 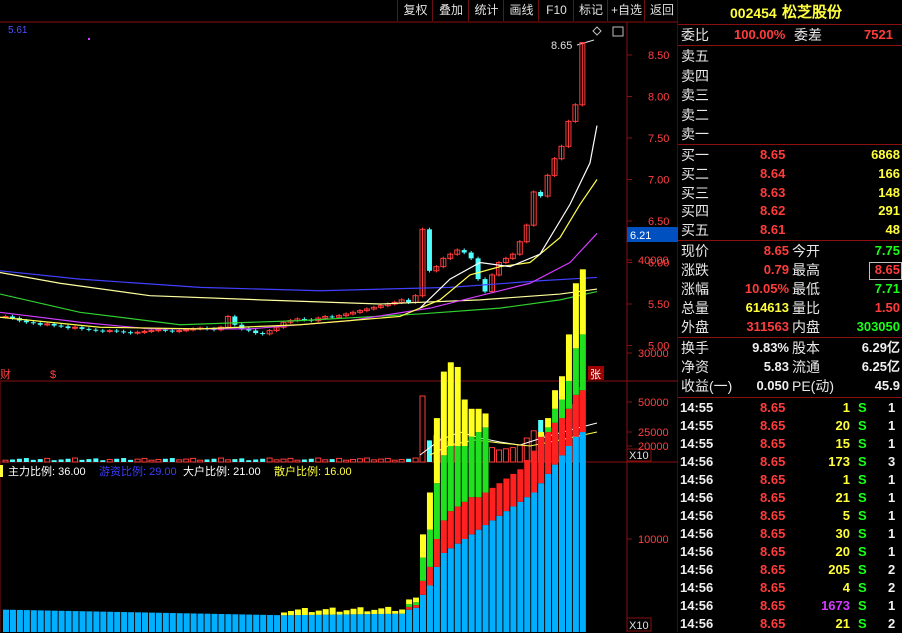 What do you see at coordinates (806, 289) in the screenshot?
I see `quote-label: 最低` at bounding box center [806, 289].